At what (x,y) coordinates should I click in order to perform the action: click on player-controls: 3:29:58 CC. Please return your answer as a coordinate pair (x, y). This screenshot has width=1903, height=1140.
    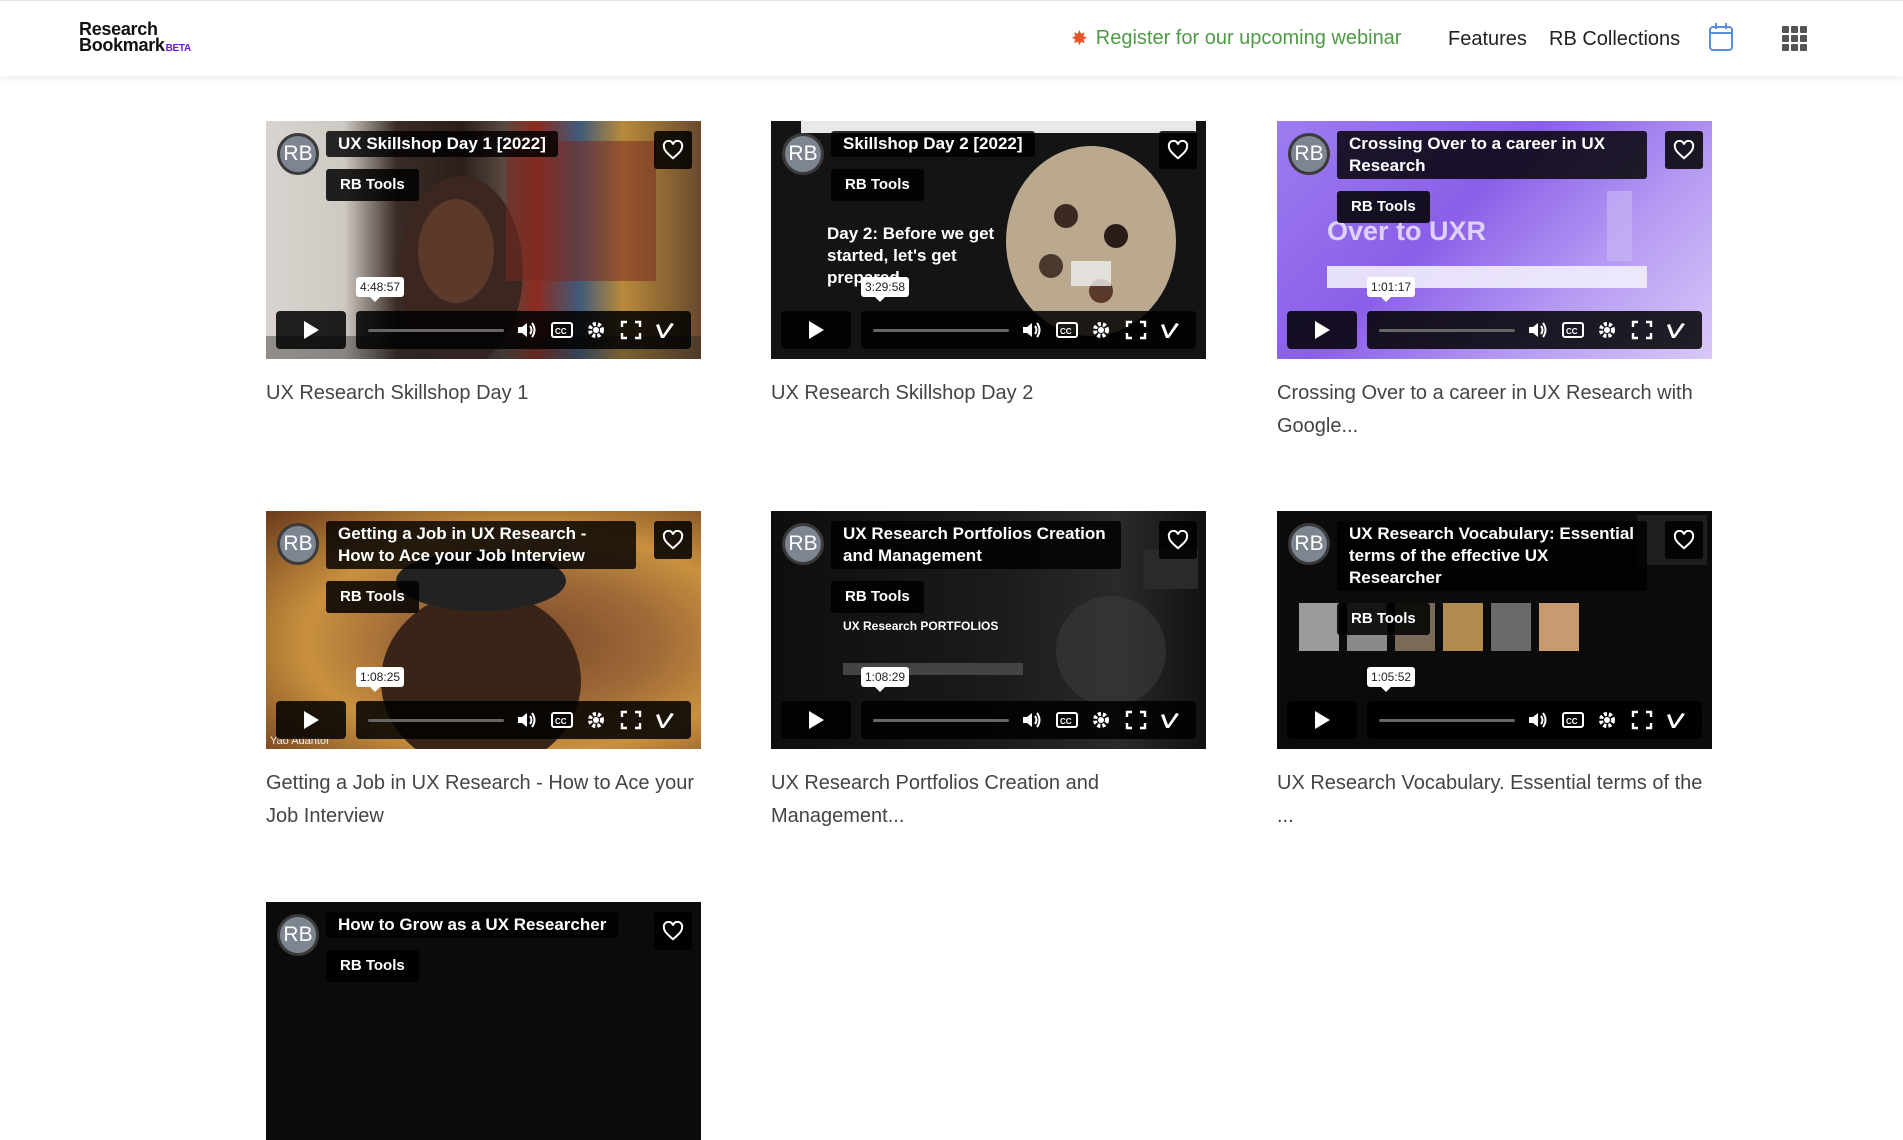
    Looking at the image, I should click on (988, 313).